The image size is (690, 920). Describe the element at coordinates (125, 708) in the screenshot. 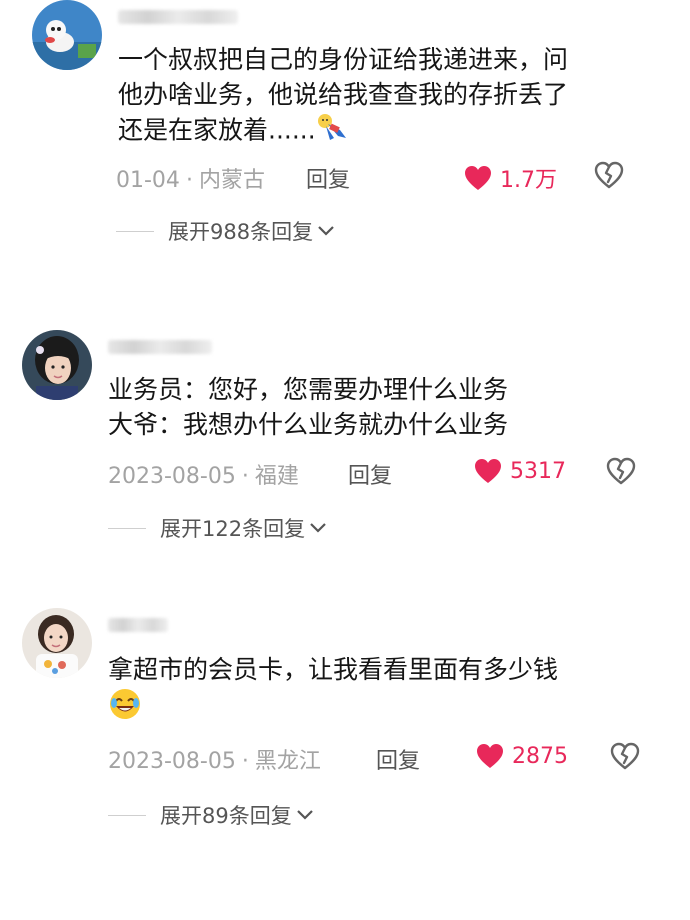

I see `laughing-crying-emoji` at that location.